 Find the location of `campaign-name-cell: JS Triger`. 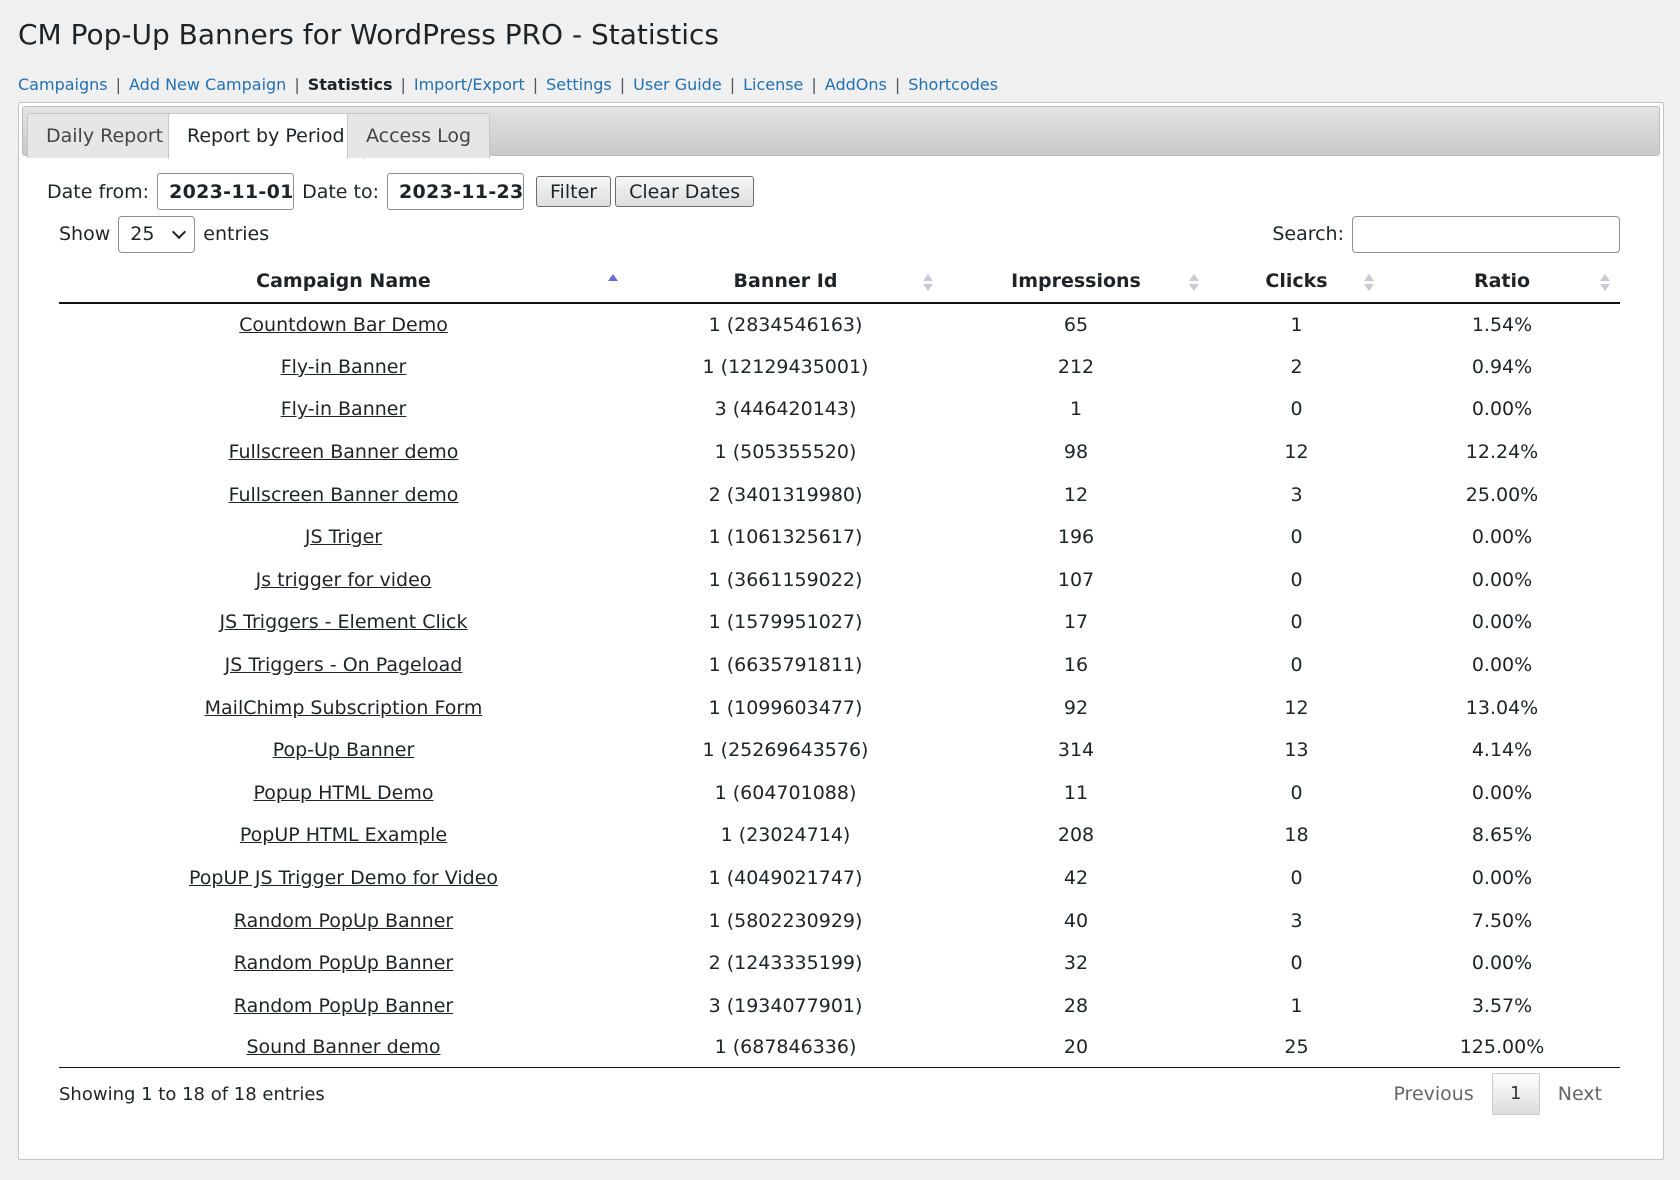

campaign-name-cell: JS Triger is located at coordinates (343, 537).